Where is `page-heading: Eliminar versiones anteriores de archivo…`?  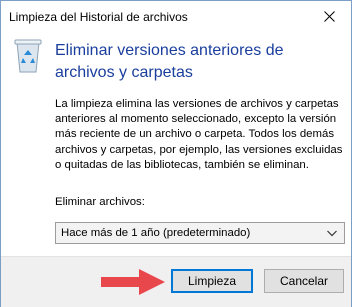 page-heading: Eliminar versiones anteriores de archivo… is located at coordinates (169, 61).